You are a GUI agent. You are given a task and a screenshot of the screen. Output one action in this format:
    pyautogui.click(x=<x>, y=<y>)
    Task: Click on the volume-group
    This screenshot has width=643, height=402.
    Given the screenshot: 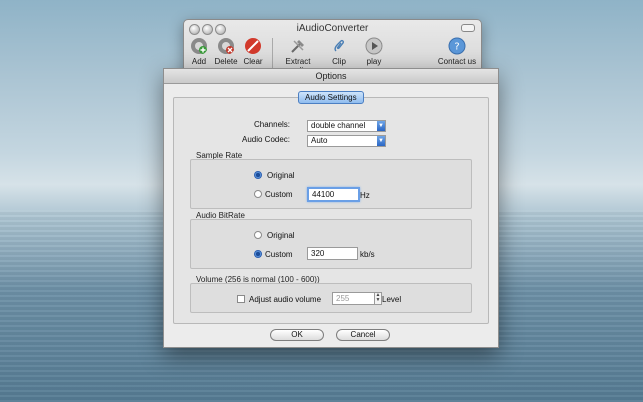 What is the action you would take?
    pyautogui.click(x=331, y=298)
    